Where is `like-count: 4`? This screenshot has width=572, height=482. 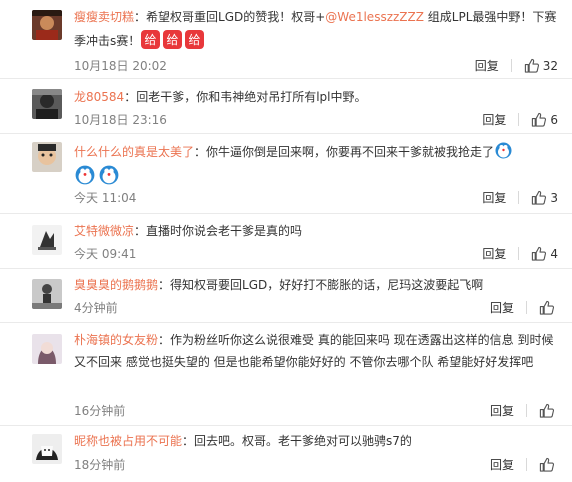 like-count: 4 is located at coordinates (554, 253).